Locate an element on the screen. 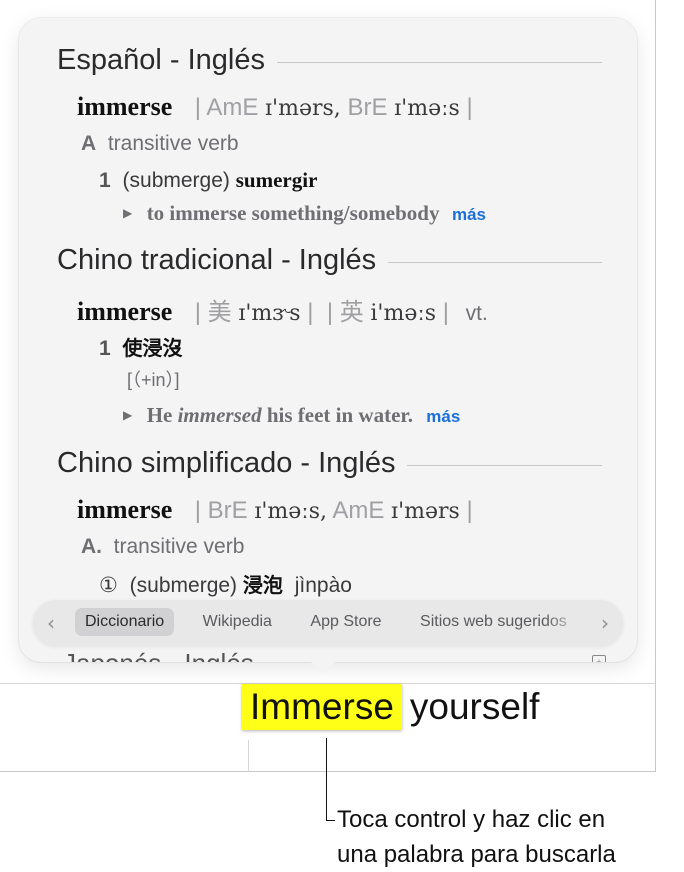 The image size is (684, 872). section-expand-icon: + is located at coordinates (599, 658).